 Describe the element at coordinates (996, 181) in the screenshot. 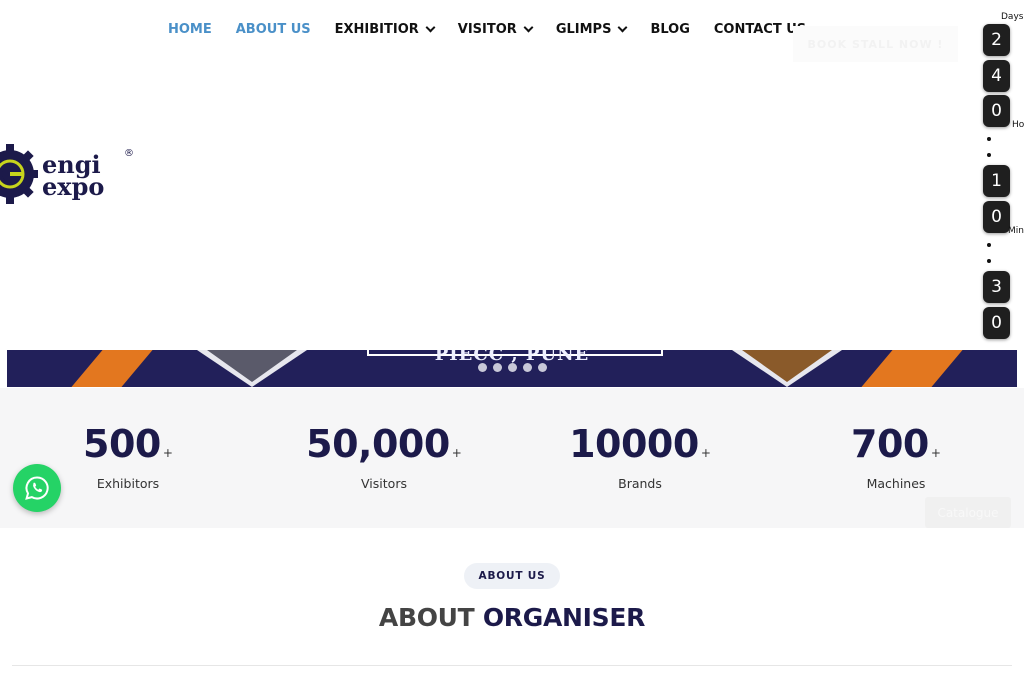

I see `countdown-digit: 1` at that location.